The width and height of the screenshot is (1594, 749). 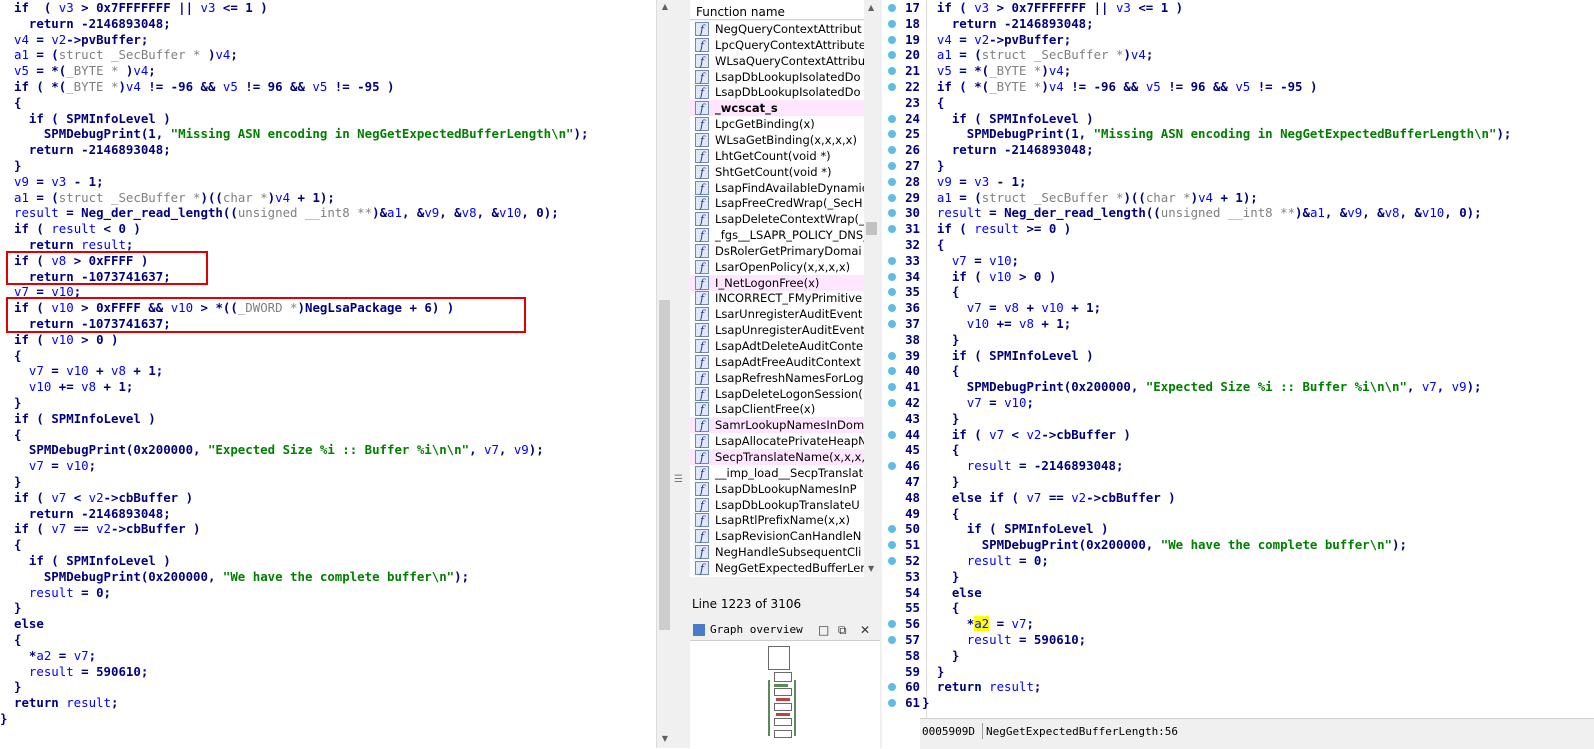 What do you see at coordinates (182, 576) in the screenshot?
I see `code-token: (0x200000,` at bounding box center [182, 576].